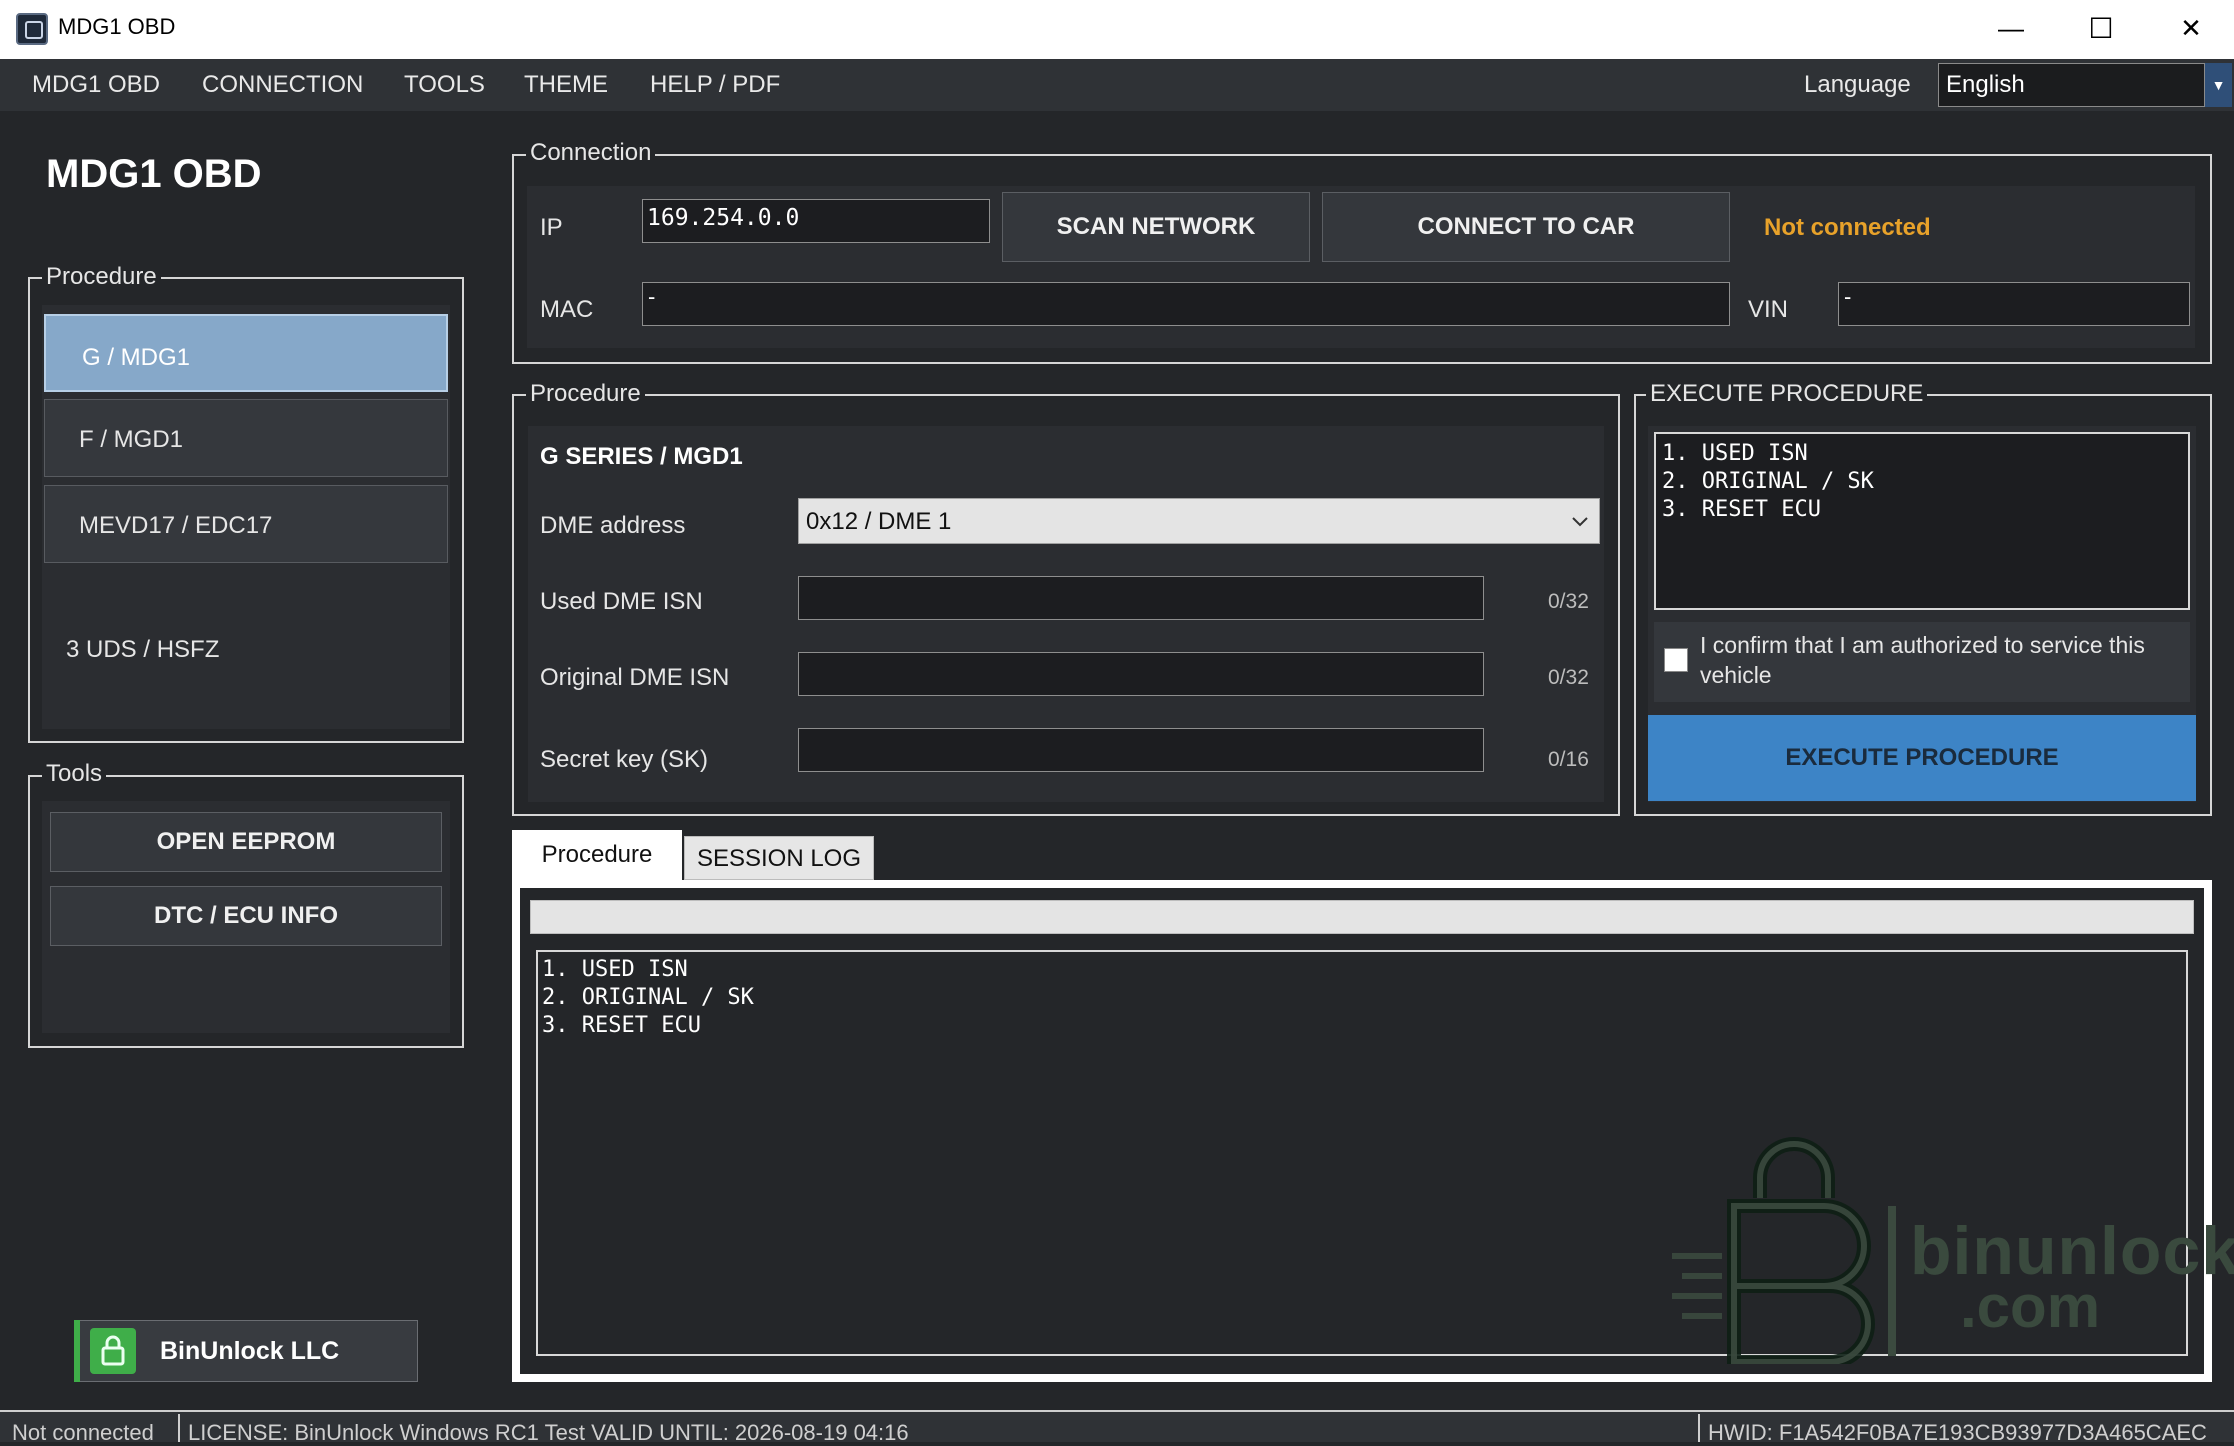 The height and width of the screenshot is (1446, 2234). Describe the element at coordinates (1580, 521) in the screenshot. I see `chevron-down-icon` at that location.